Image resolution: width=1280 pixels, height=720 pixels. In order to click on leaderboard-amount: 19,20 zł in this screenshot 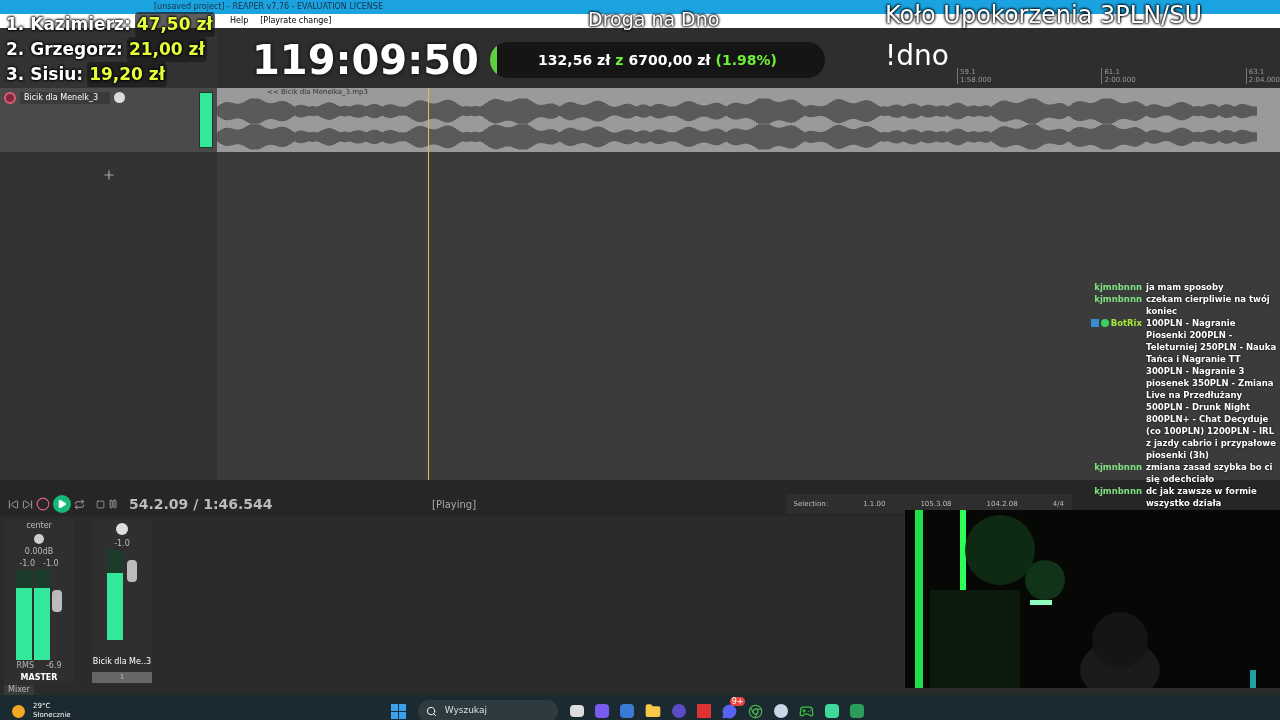, I will do `click(127, 74)`.